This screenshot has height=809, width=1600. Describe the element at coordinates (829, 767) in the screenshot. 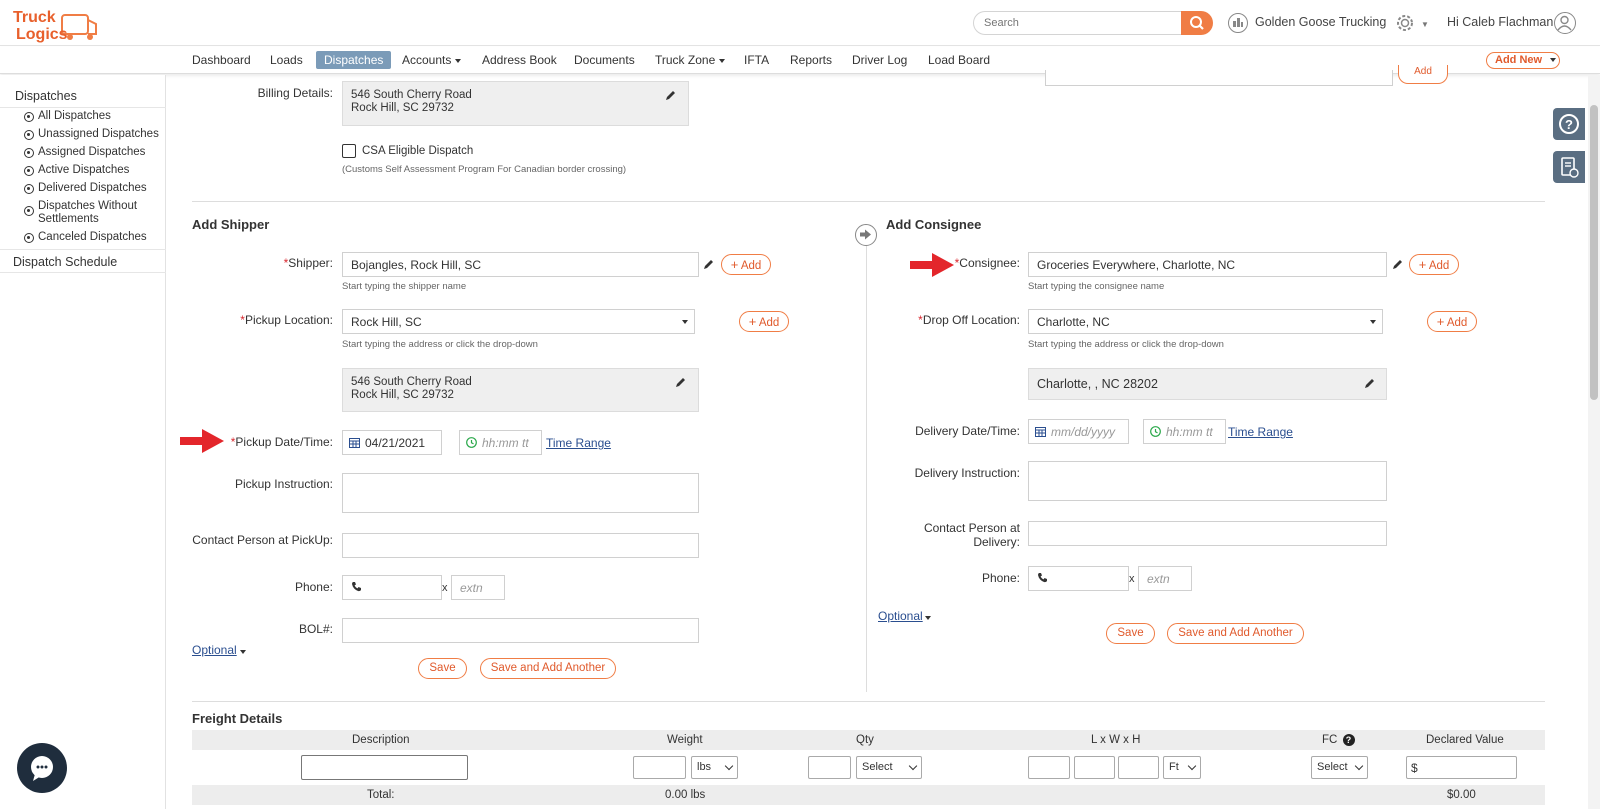

I see `freight-qty-input` at that location.